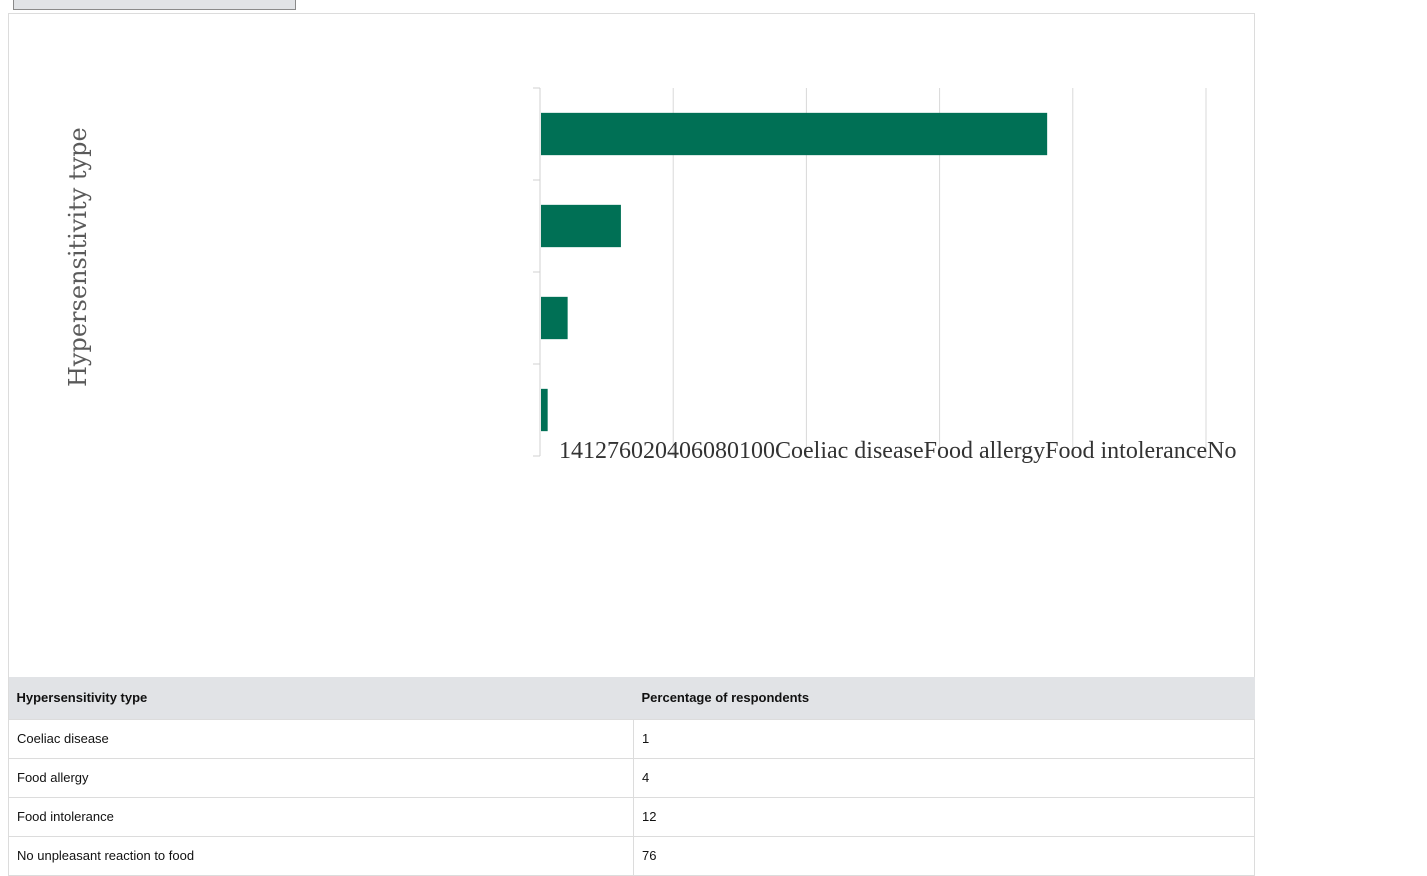  I want to click on column-header-percentage: Percentage of respondents, so click(944, 698).